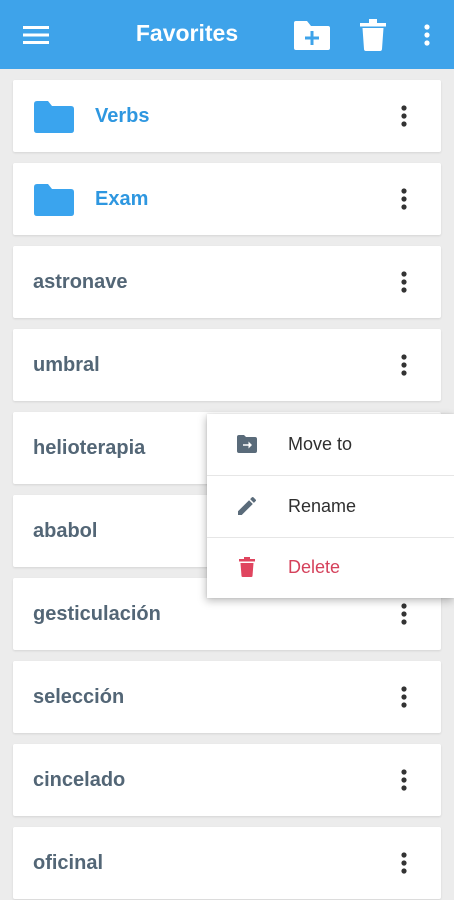 Image resolution: width=454 pixels, height=900 pixels. Describe the element at coordinates (66, 365) in the screenshot. I see `list-item-label: umbral` at that location.